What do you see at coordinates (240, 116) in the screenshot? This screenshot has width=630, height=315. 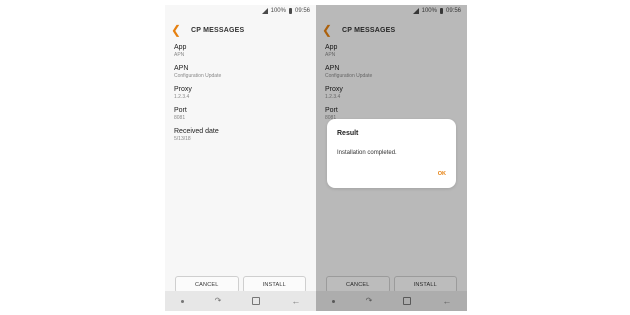 I see `list-item-port: Port 8081` at bounding box center [240, 116].